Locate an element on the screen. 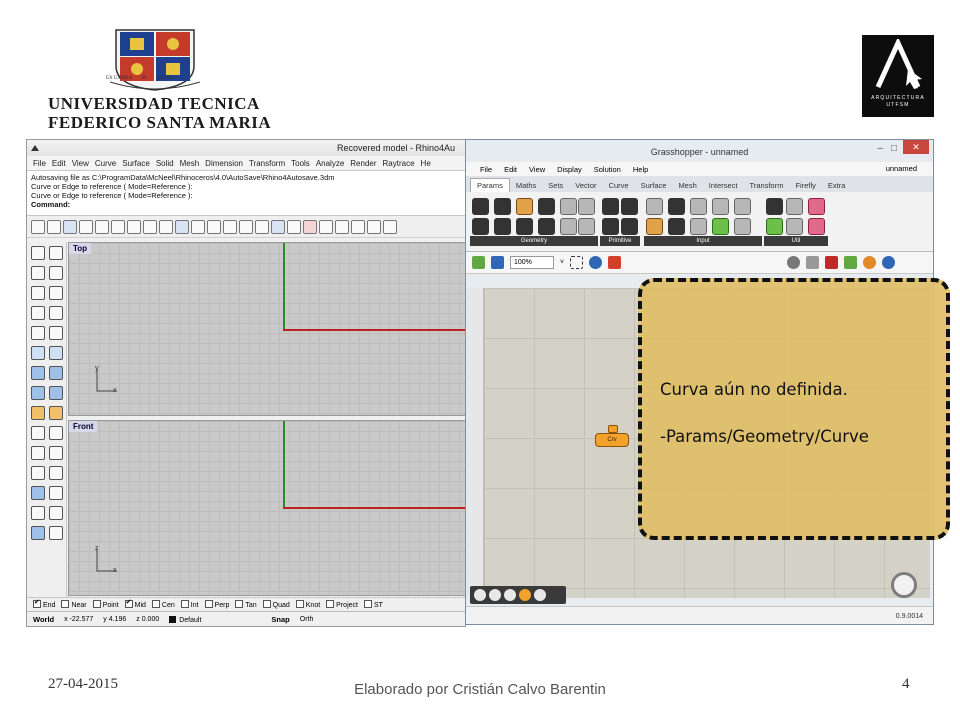  move-icon is located at coordinates (56, 493).